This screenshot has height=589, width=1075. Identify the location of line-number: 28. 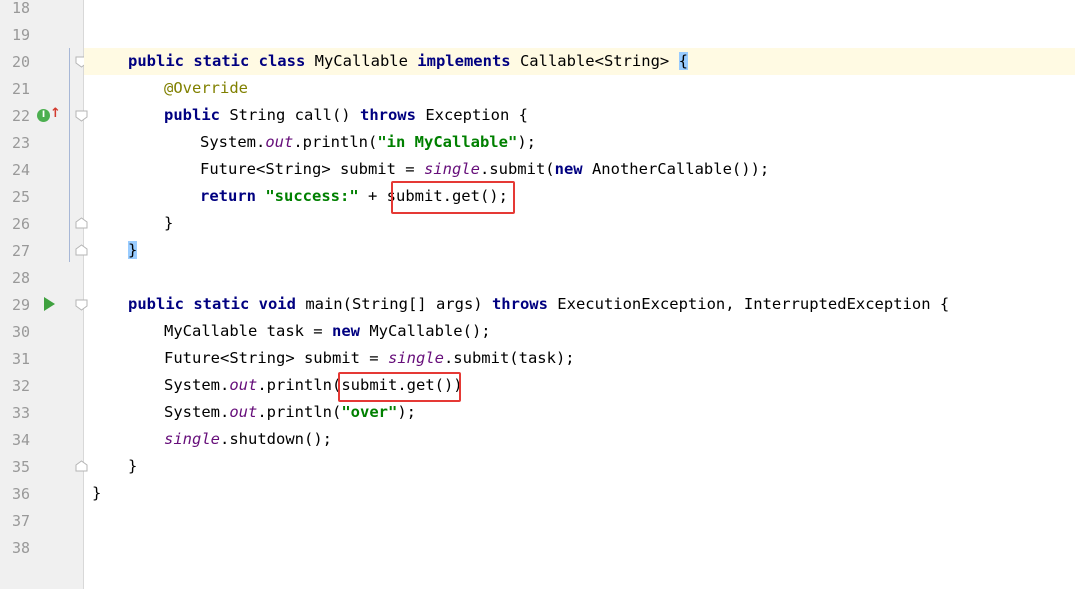
(21, 278).